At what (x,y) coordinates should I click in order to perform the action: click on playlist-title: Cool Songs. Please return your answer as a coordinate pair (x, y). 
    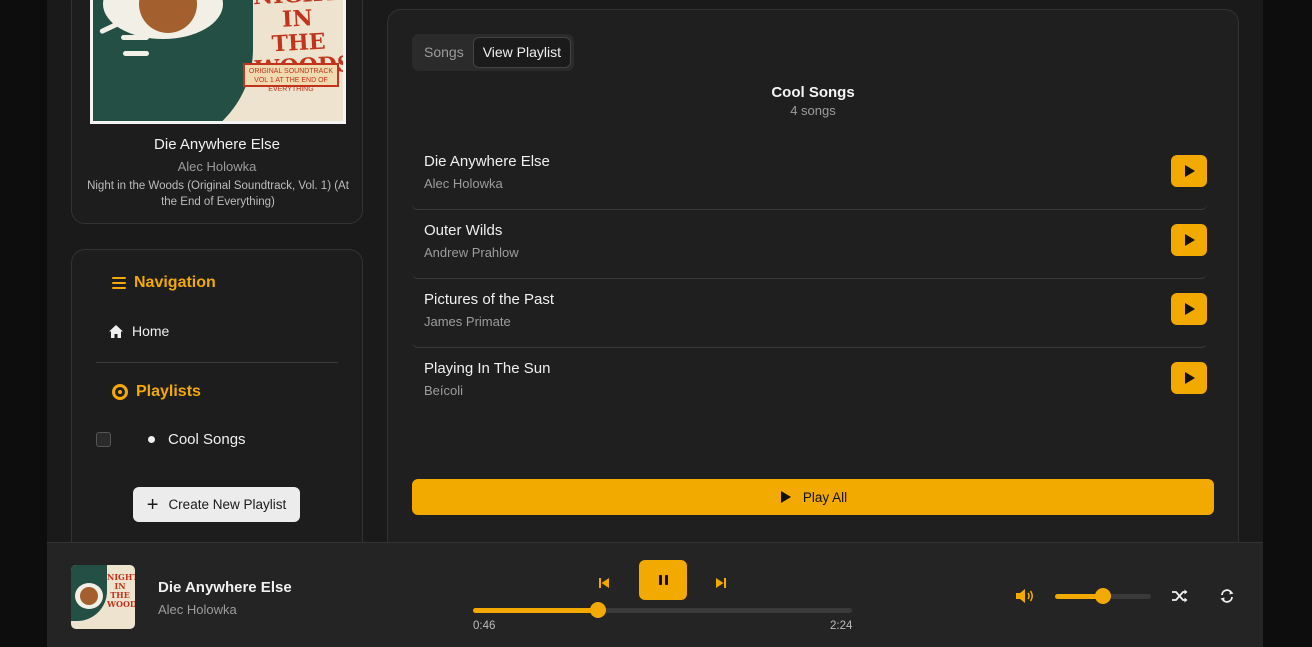
    Looking at the image, I should click on (813, 92).